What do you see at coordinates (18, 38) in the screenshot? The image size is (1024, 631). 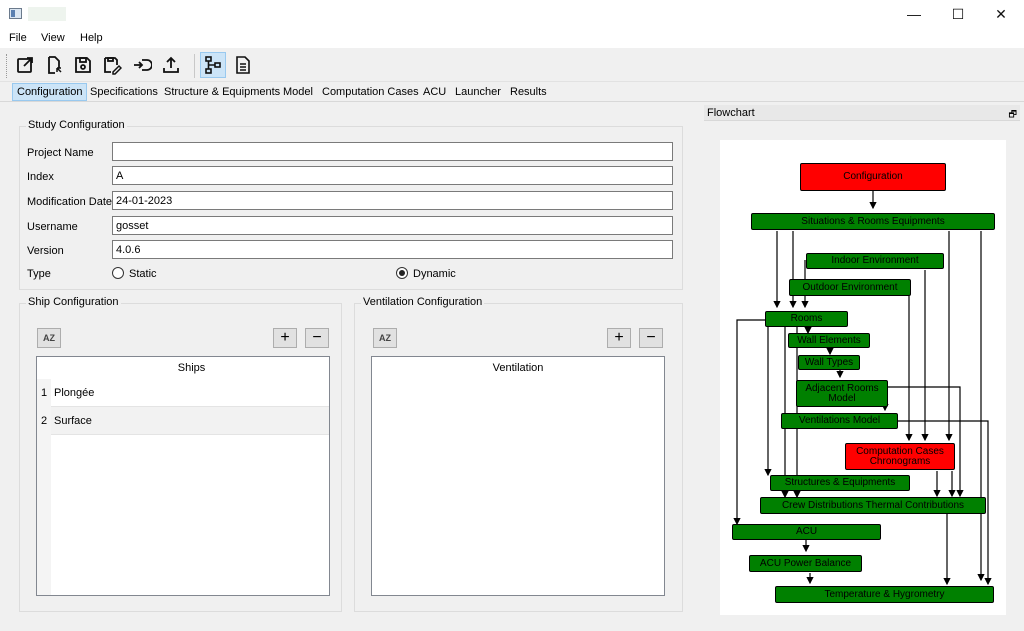 I see `menu-file: File` at bounding box center [18, 38].